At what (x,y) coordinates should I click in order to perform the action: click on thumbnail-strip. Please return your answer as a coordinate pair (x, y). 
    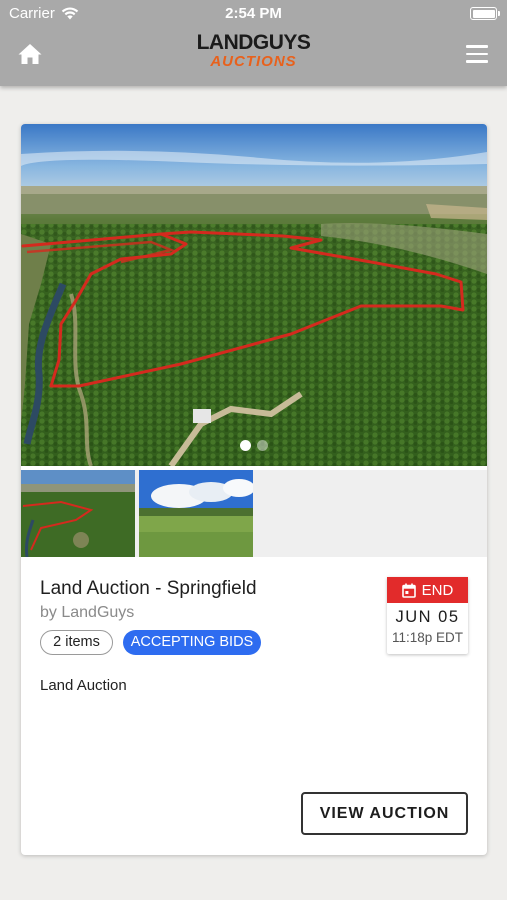
    Looking at the image, I should click on (254, 513).